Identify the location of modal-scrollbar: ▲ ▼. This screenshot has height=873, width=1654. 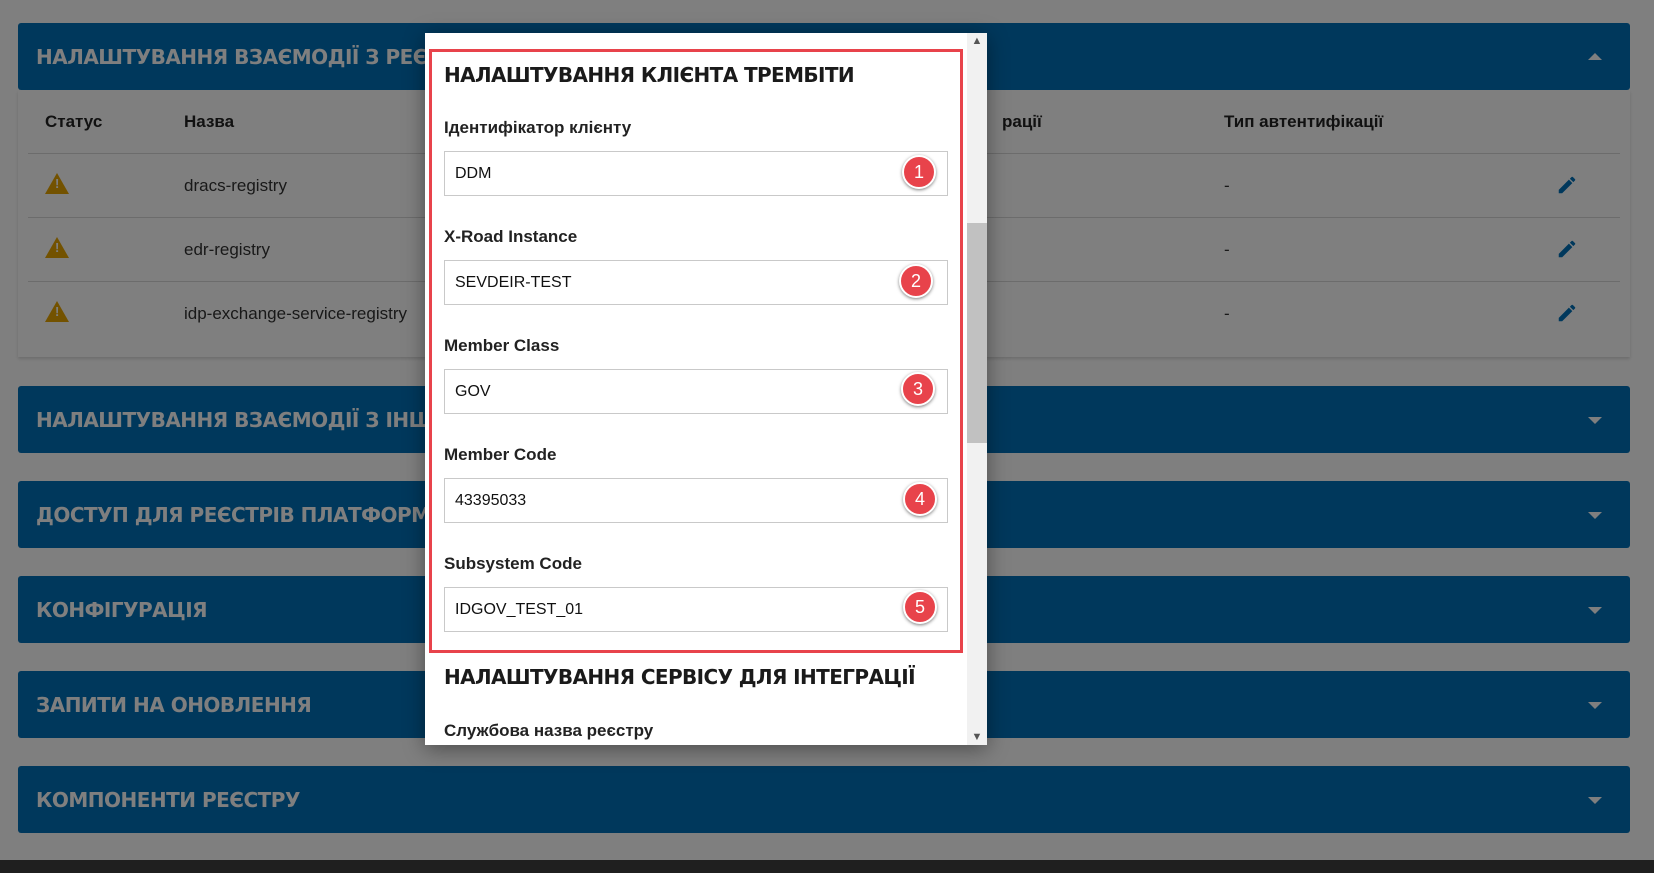
(977, 389).